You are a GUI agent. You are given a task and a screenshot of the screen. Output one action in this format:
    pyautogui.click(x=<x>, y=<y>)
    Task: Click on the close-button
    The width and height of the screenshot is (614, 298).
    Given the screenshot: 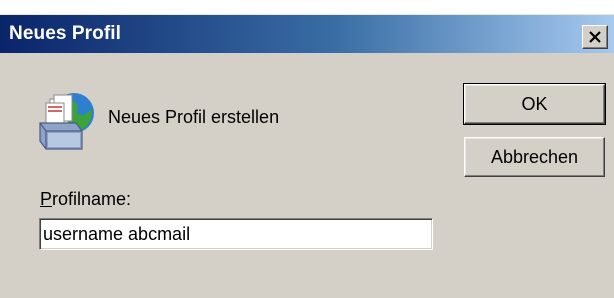 What is the action you would take?
    pyautogui.click(x=595, y=37)
    